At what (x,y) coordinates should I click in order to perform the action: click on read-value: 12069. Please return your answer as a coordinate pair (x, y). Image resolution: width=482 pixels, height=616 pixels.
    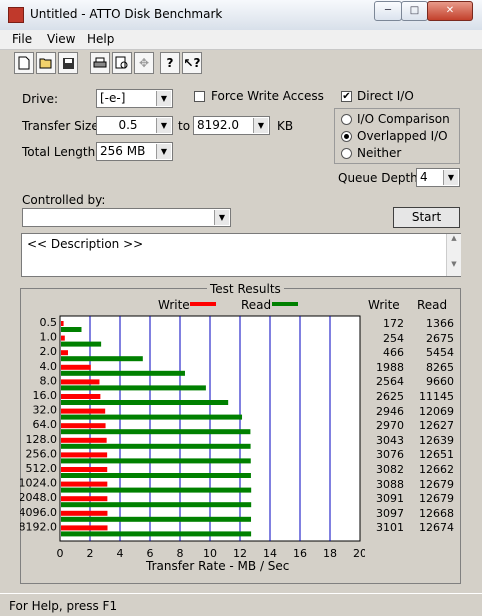
    Looking at the image, I should click on (436, 411).